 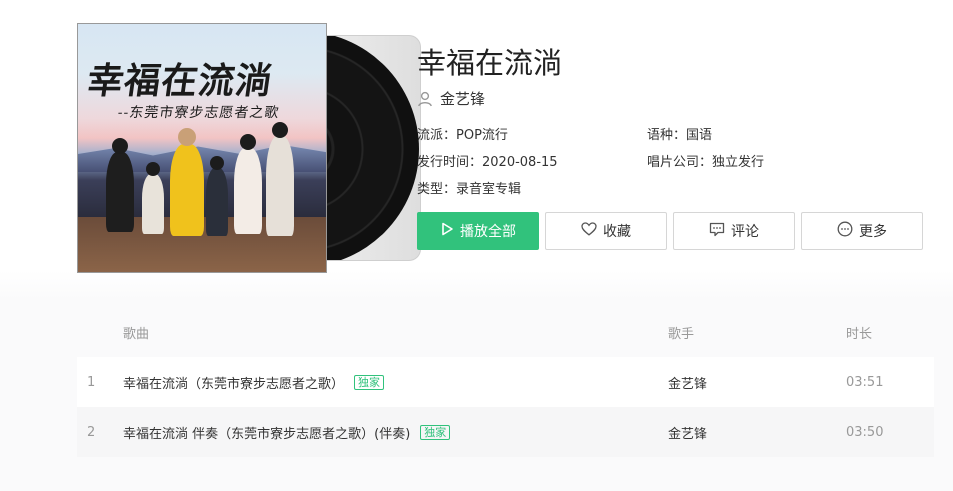 What do you see at coordinates (680, 135) in the screenshot?
I see `language-meta: 语种：国语` at bounding box center [680, 135].